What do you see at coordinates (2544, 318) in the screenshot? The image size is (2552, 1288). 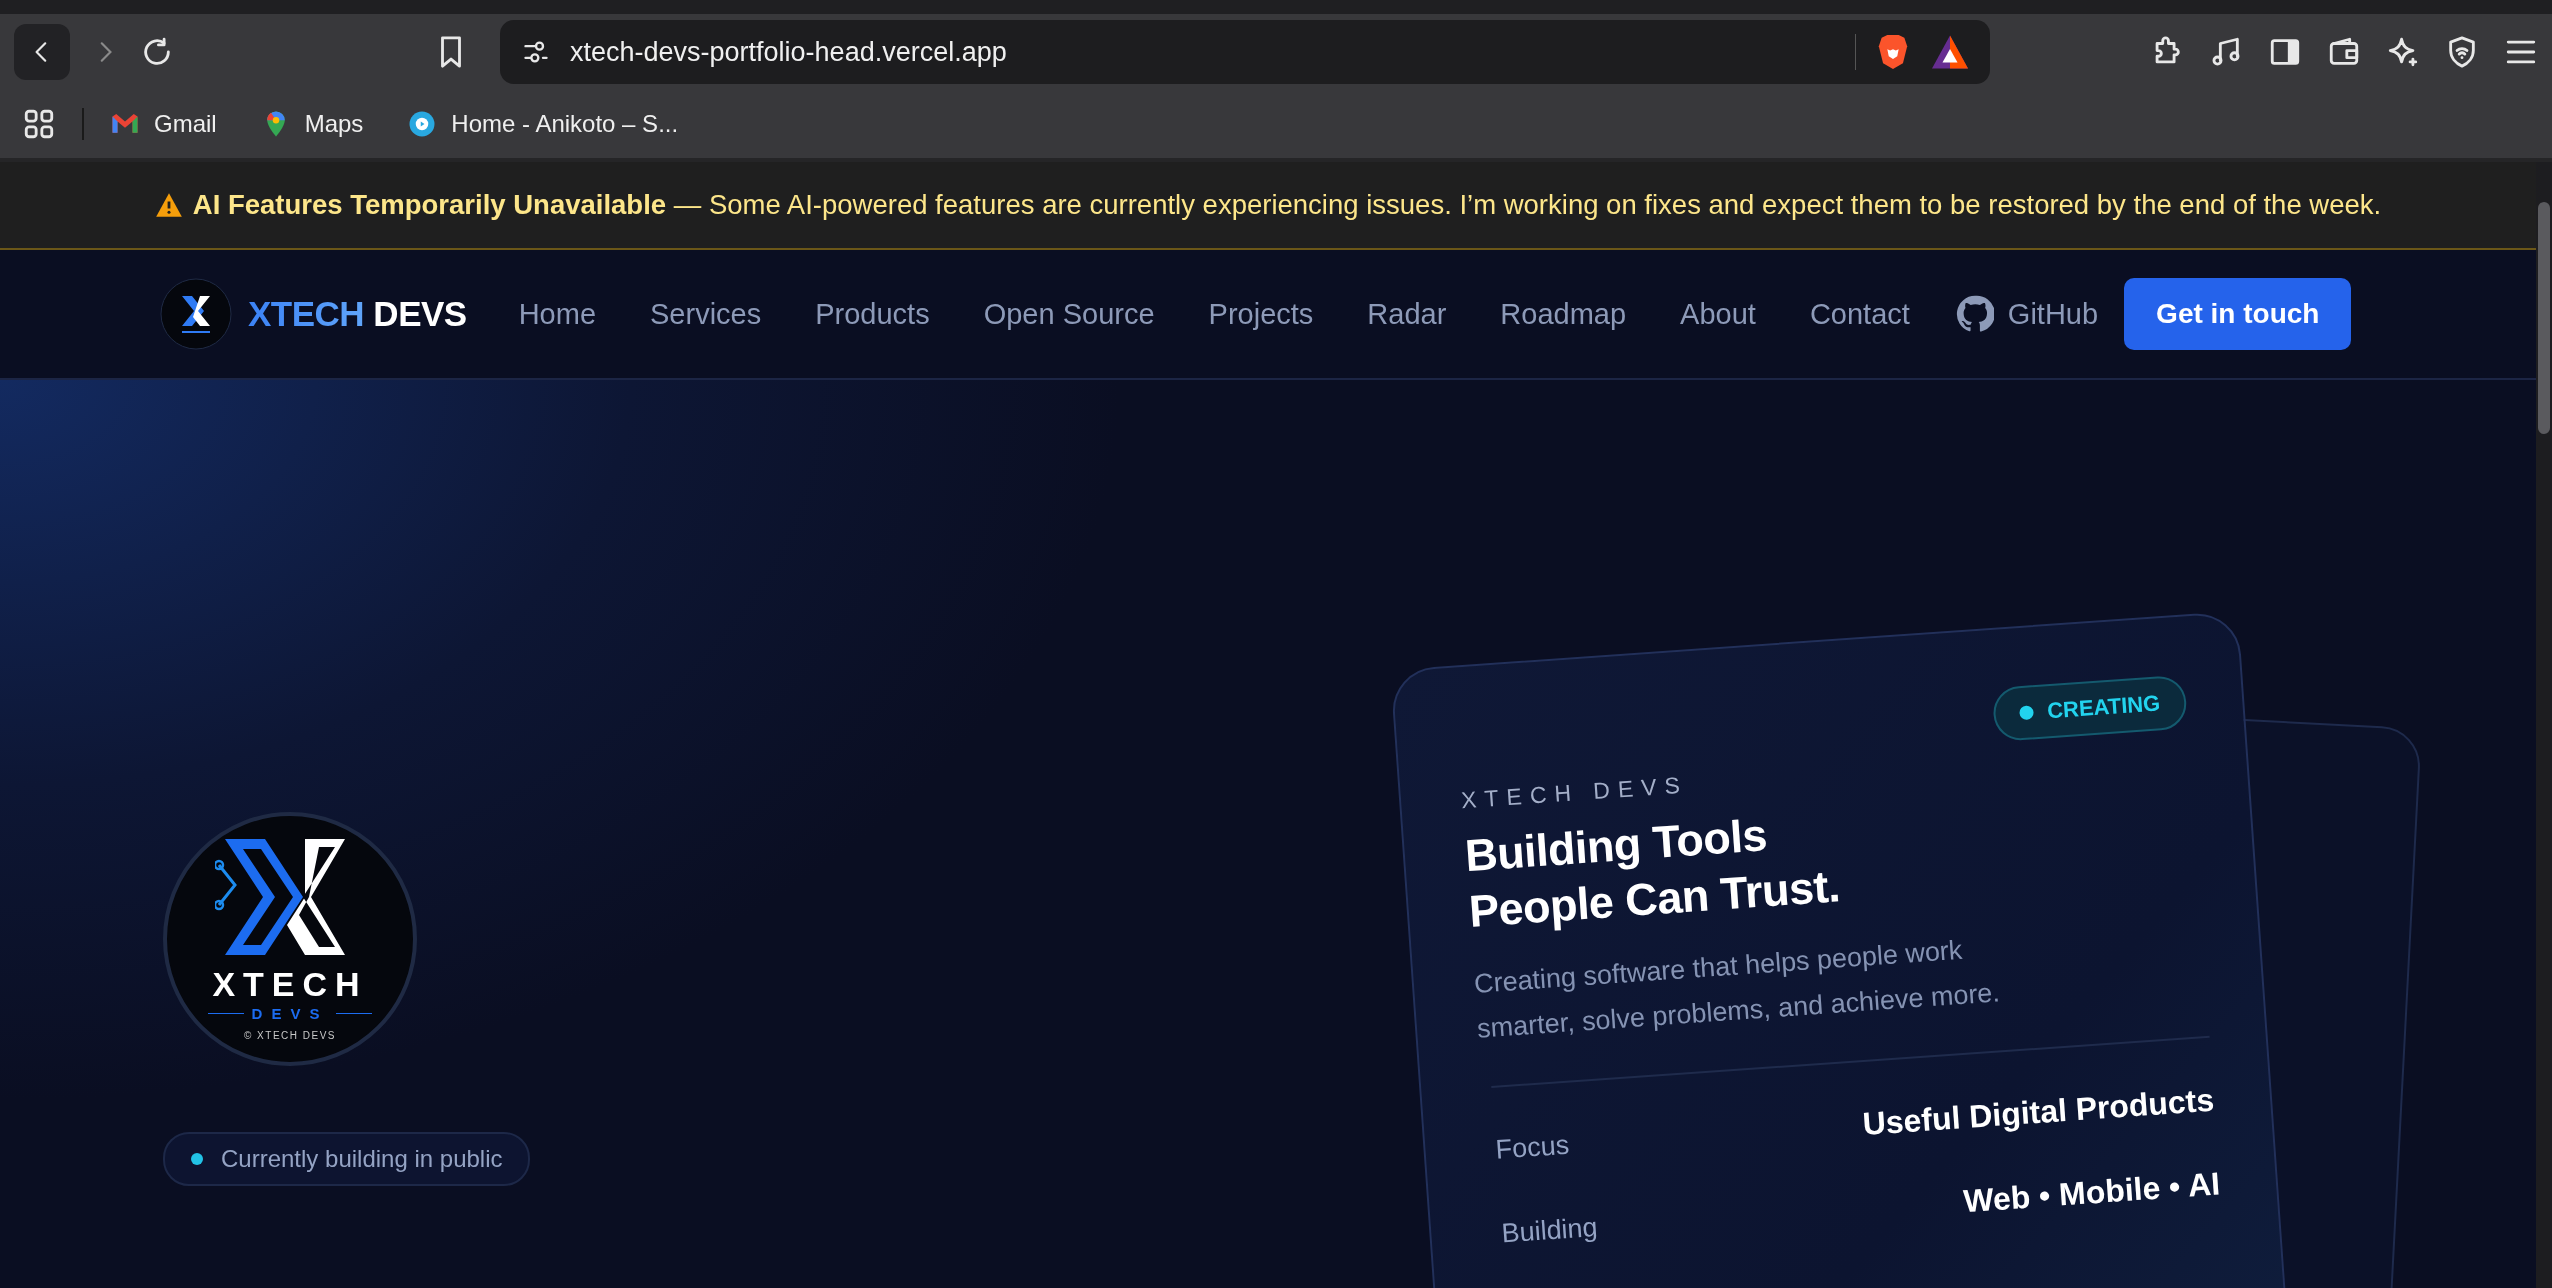 I see `scrollbar-thumb` at bounding box center [2544, 318].